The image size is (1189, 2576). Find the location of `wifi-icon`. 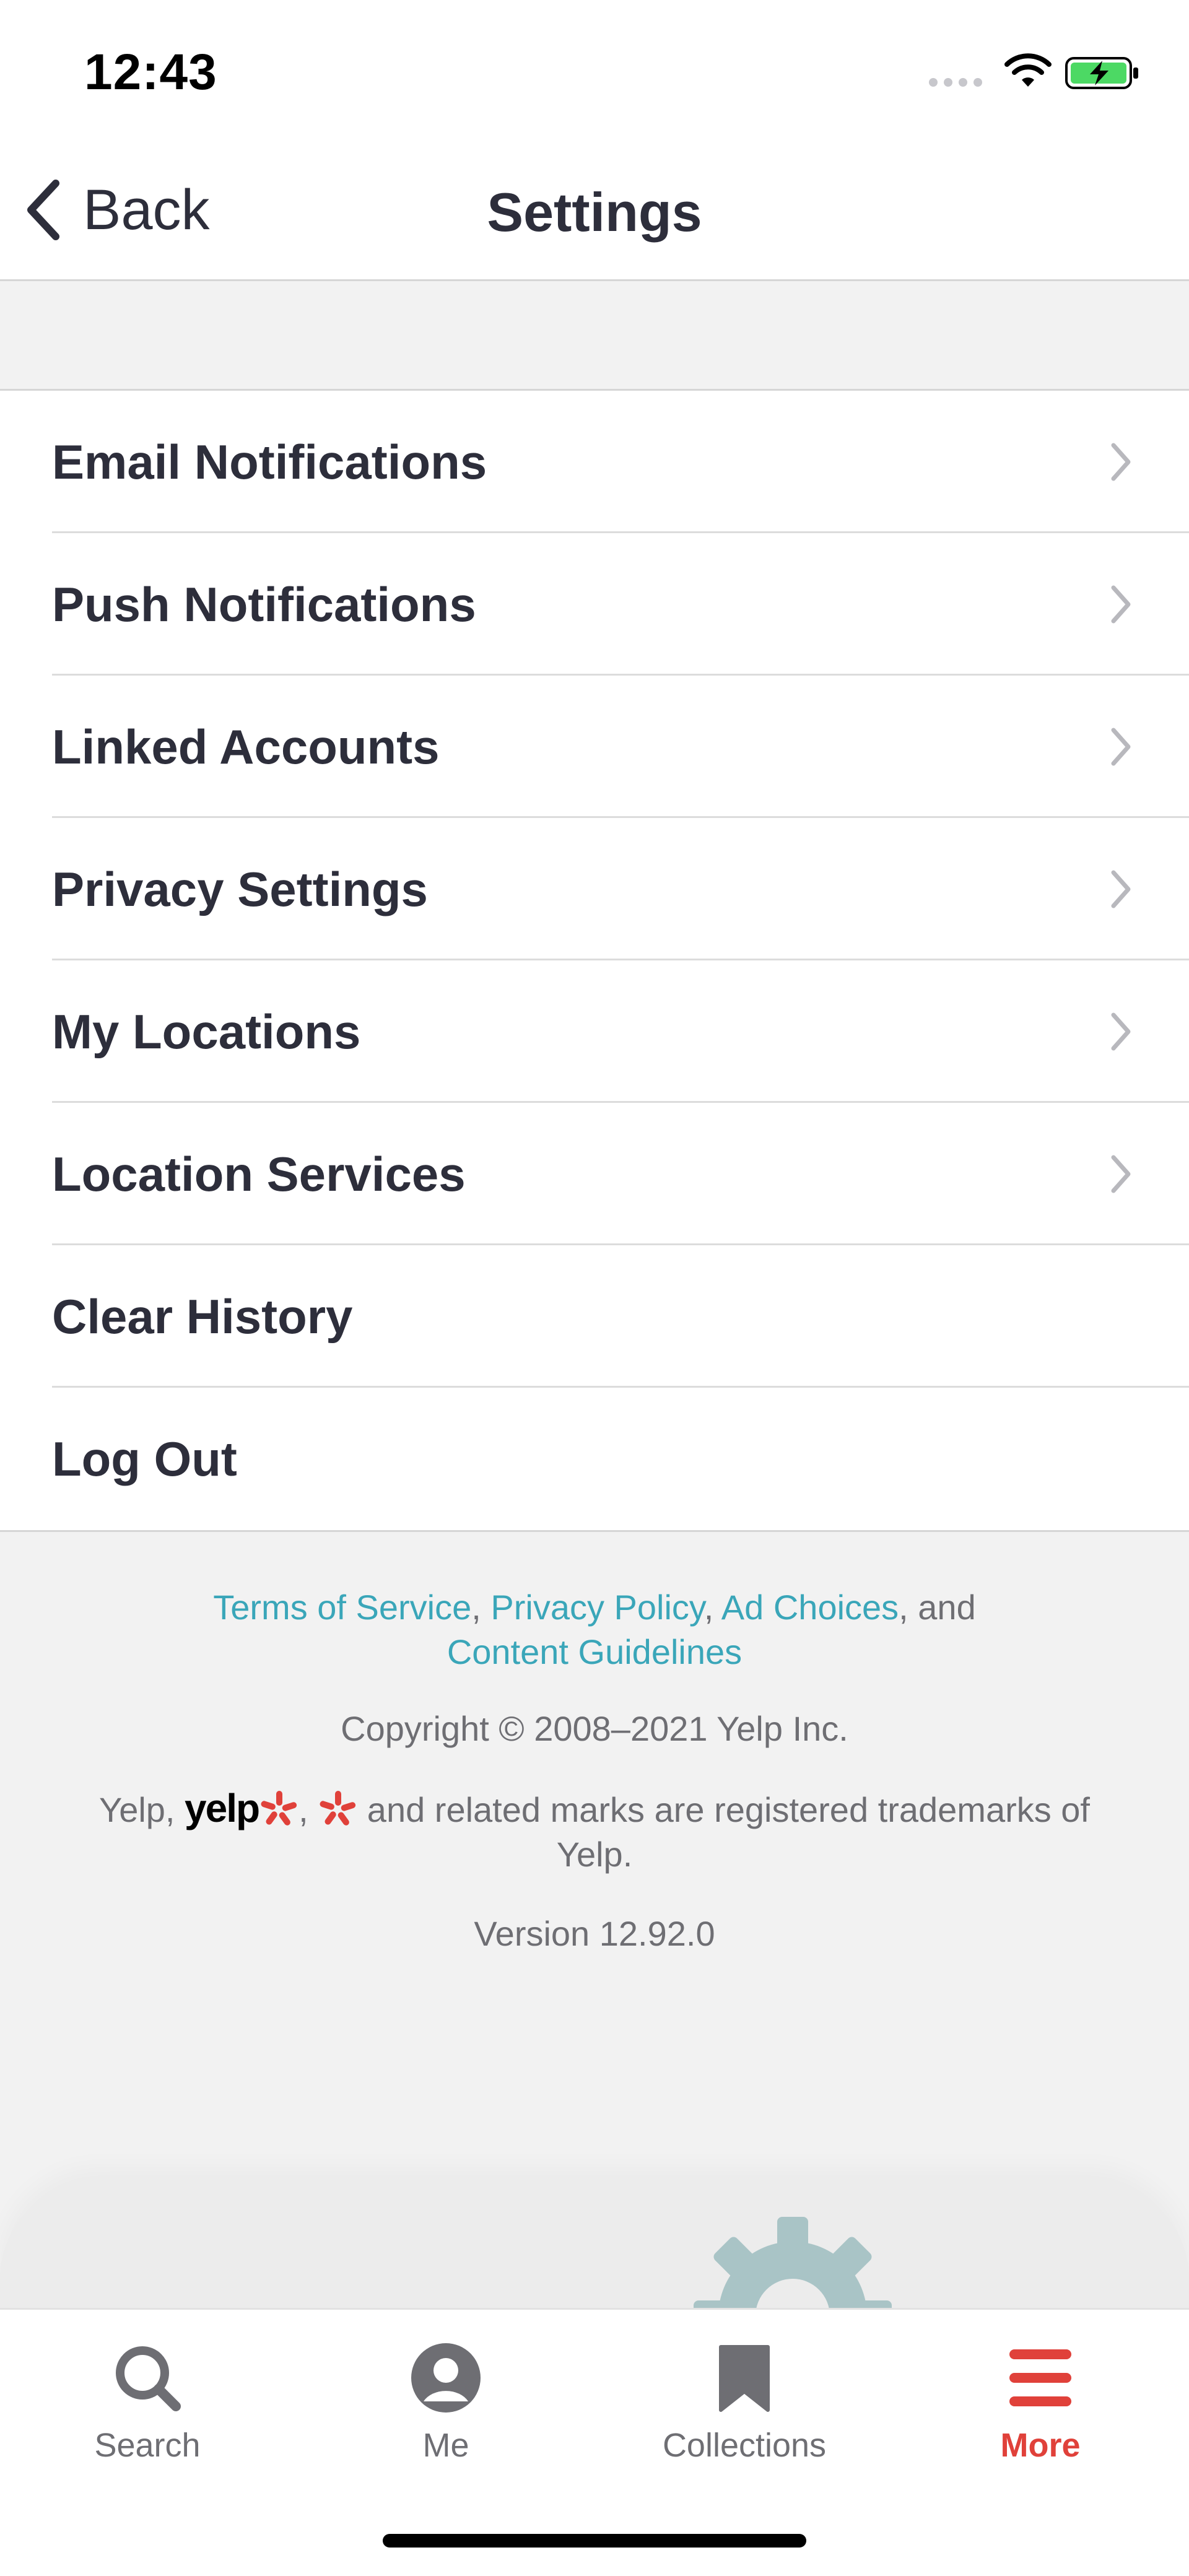

wifi-icon is located at coordinates (1028, 70).